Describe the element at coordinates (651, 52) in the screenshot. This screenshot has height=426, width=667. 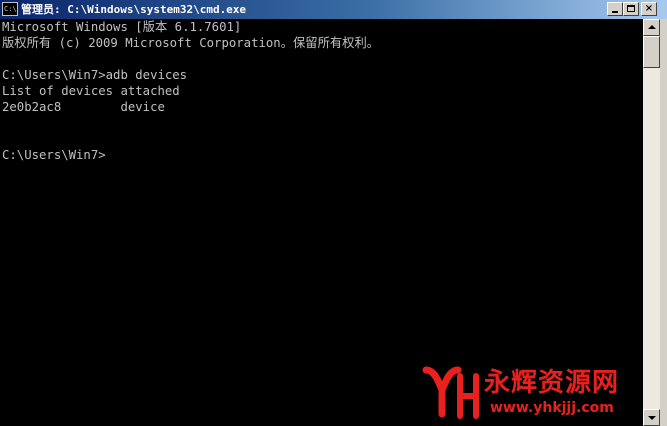
I see `scrollbar-thumb` at that location.